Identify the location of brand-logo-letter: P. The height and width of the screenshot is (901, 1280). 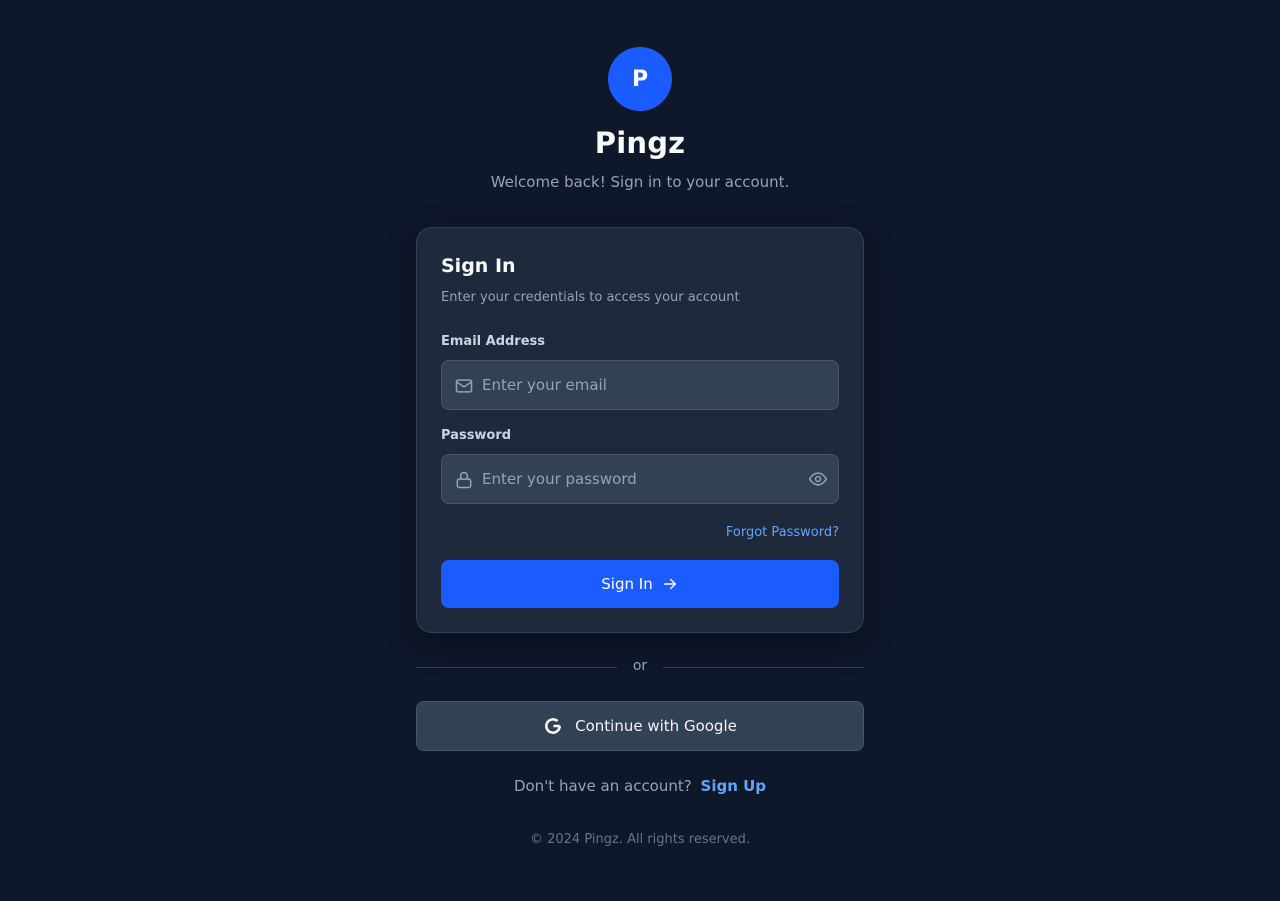
(640, 79).